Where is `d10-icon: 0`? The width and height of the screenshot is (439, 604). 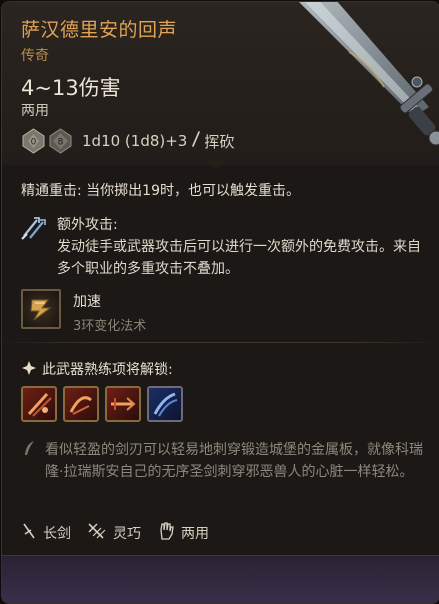
d10-icon: 0 is located at coordinates (33, 141).